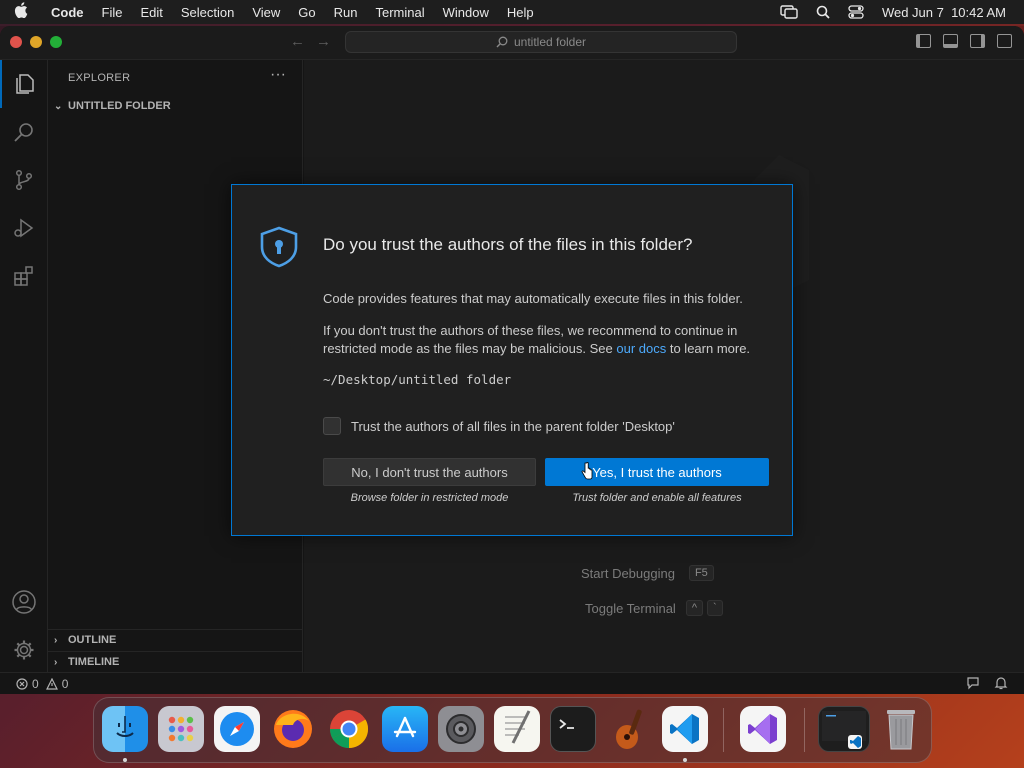 This screenshot has height=768, width=1024. I want to click on folder-path: ~/Desktop/untitled folder, so click(417, 379).